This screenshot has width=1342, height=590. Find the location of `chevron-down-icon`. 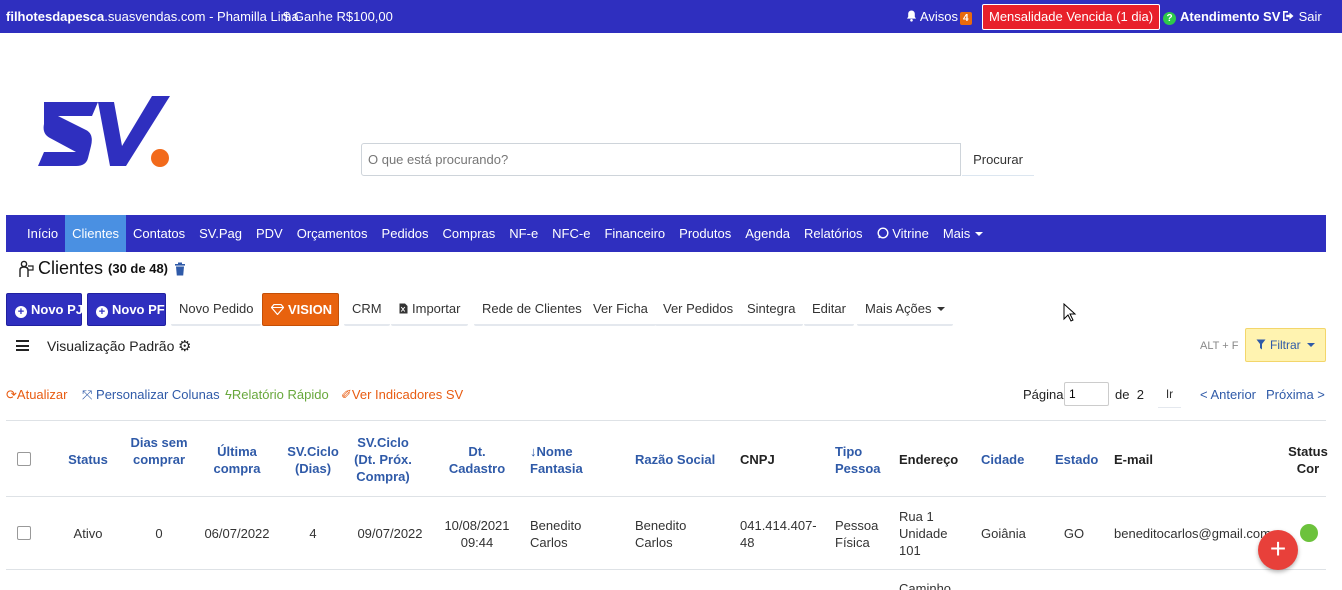

chevron-down-icon is located at coordinates (979, 234).